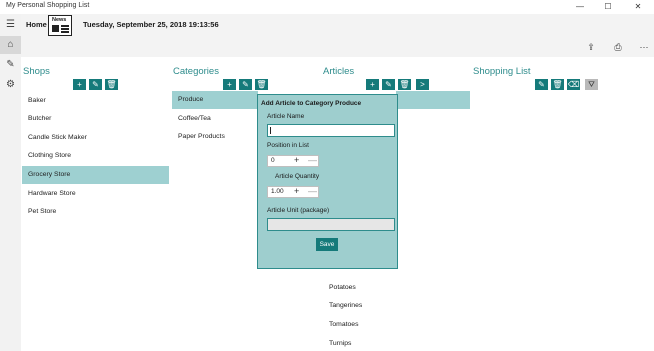 The image size is (654, 351). What do you see at coordinates (591, 84) in the screenshot?
I see `filter-icon: ⛛` at bounding box center [591, 84].